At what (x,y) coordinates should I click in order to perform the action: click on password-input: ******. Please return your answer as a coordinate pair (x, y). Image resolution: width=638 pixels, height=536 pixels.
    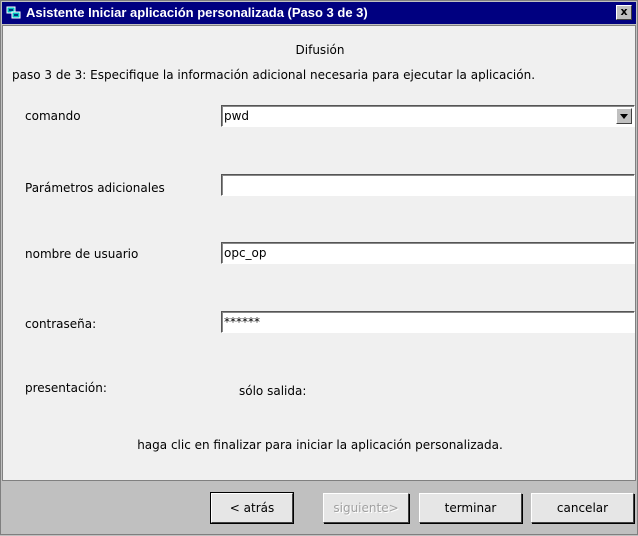
    Looking at the image, I should click on (428, 322).